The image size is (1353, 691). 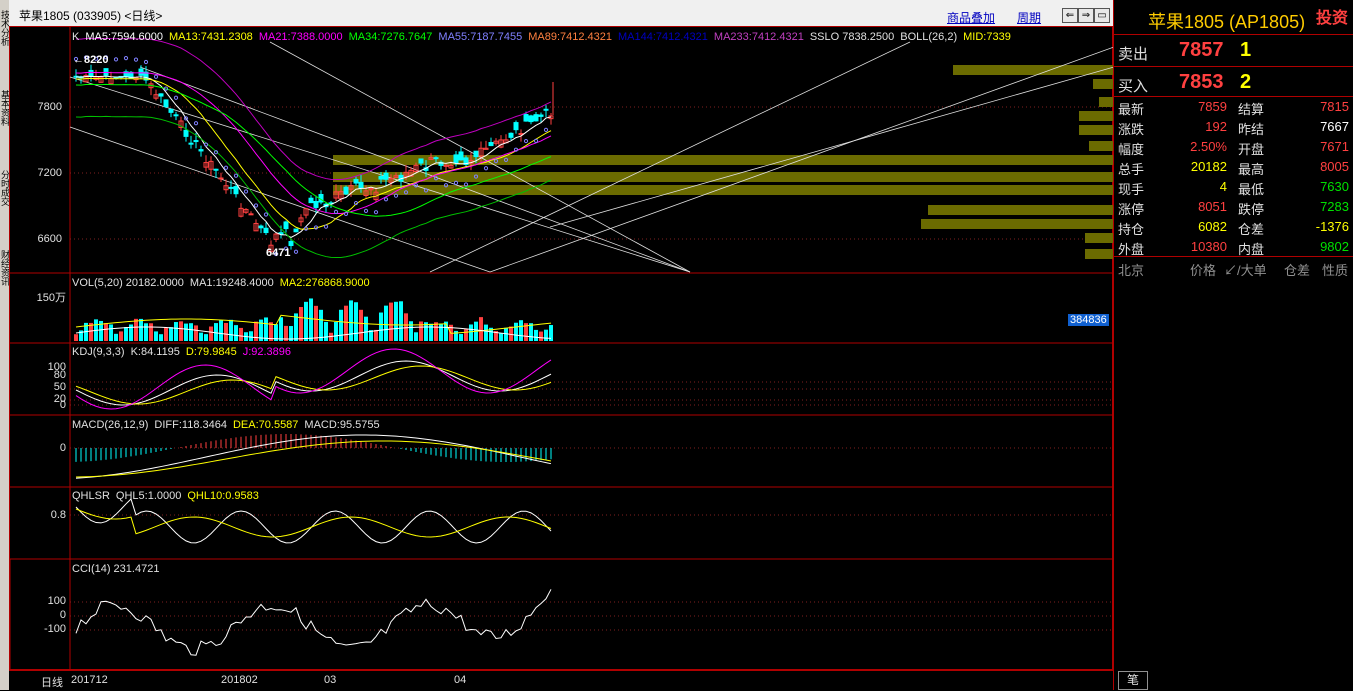 What do you see at coordinates (231, 283) in the screenshot?
I see `vol-legend-item: MA1:19248.4000` at bounding box center [231, 283].